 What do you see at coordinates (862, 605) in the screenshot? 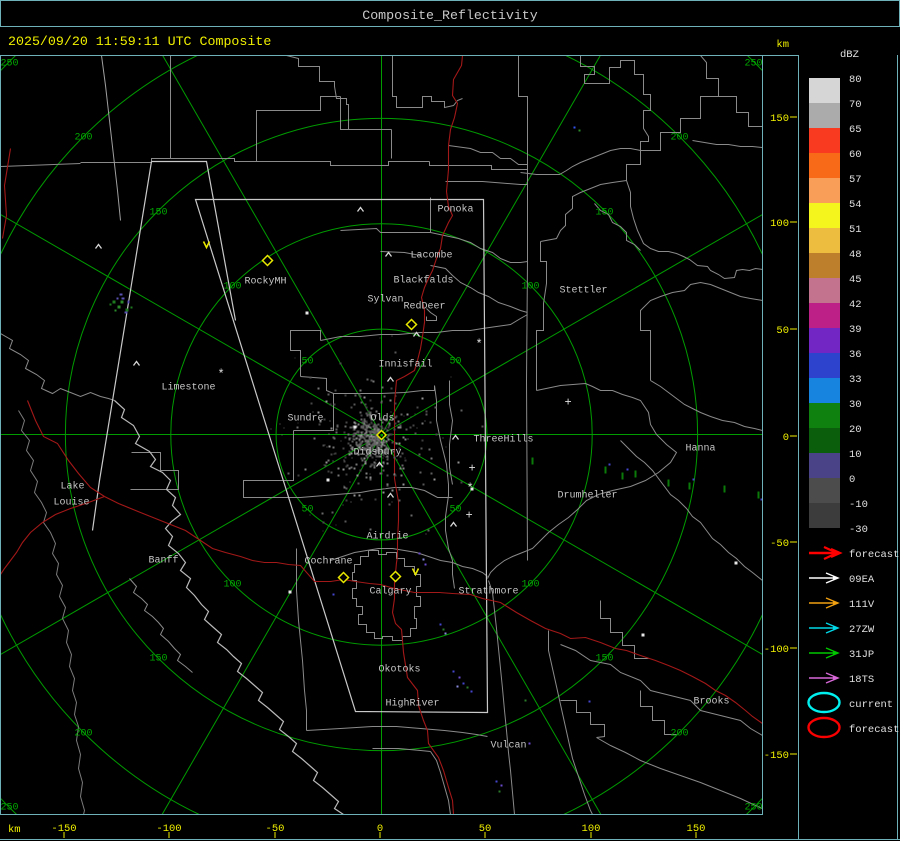
I see `svg-text: 111V` at bounding box center [862, 605].